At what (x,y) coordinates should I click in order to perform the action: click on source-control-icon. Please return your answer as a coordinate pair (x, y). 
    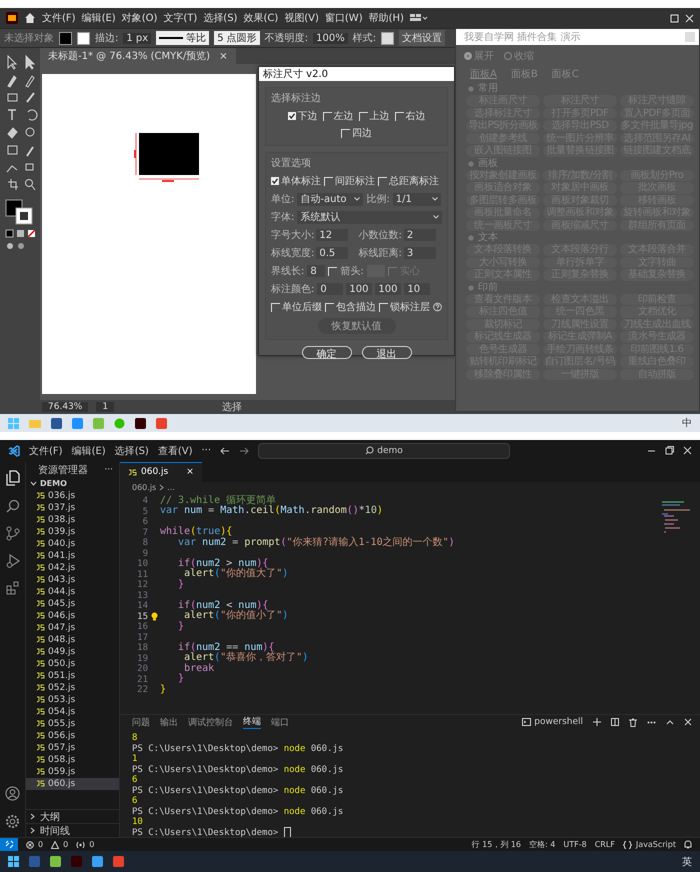
    Looking at the image, I should click on (13, 533).